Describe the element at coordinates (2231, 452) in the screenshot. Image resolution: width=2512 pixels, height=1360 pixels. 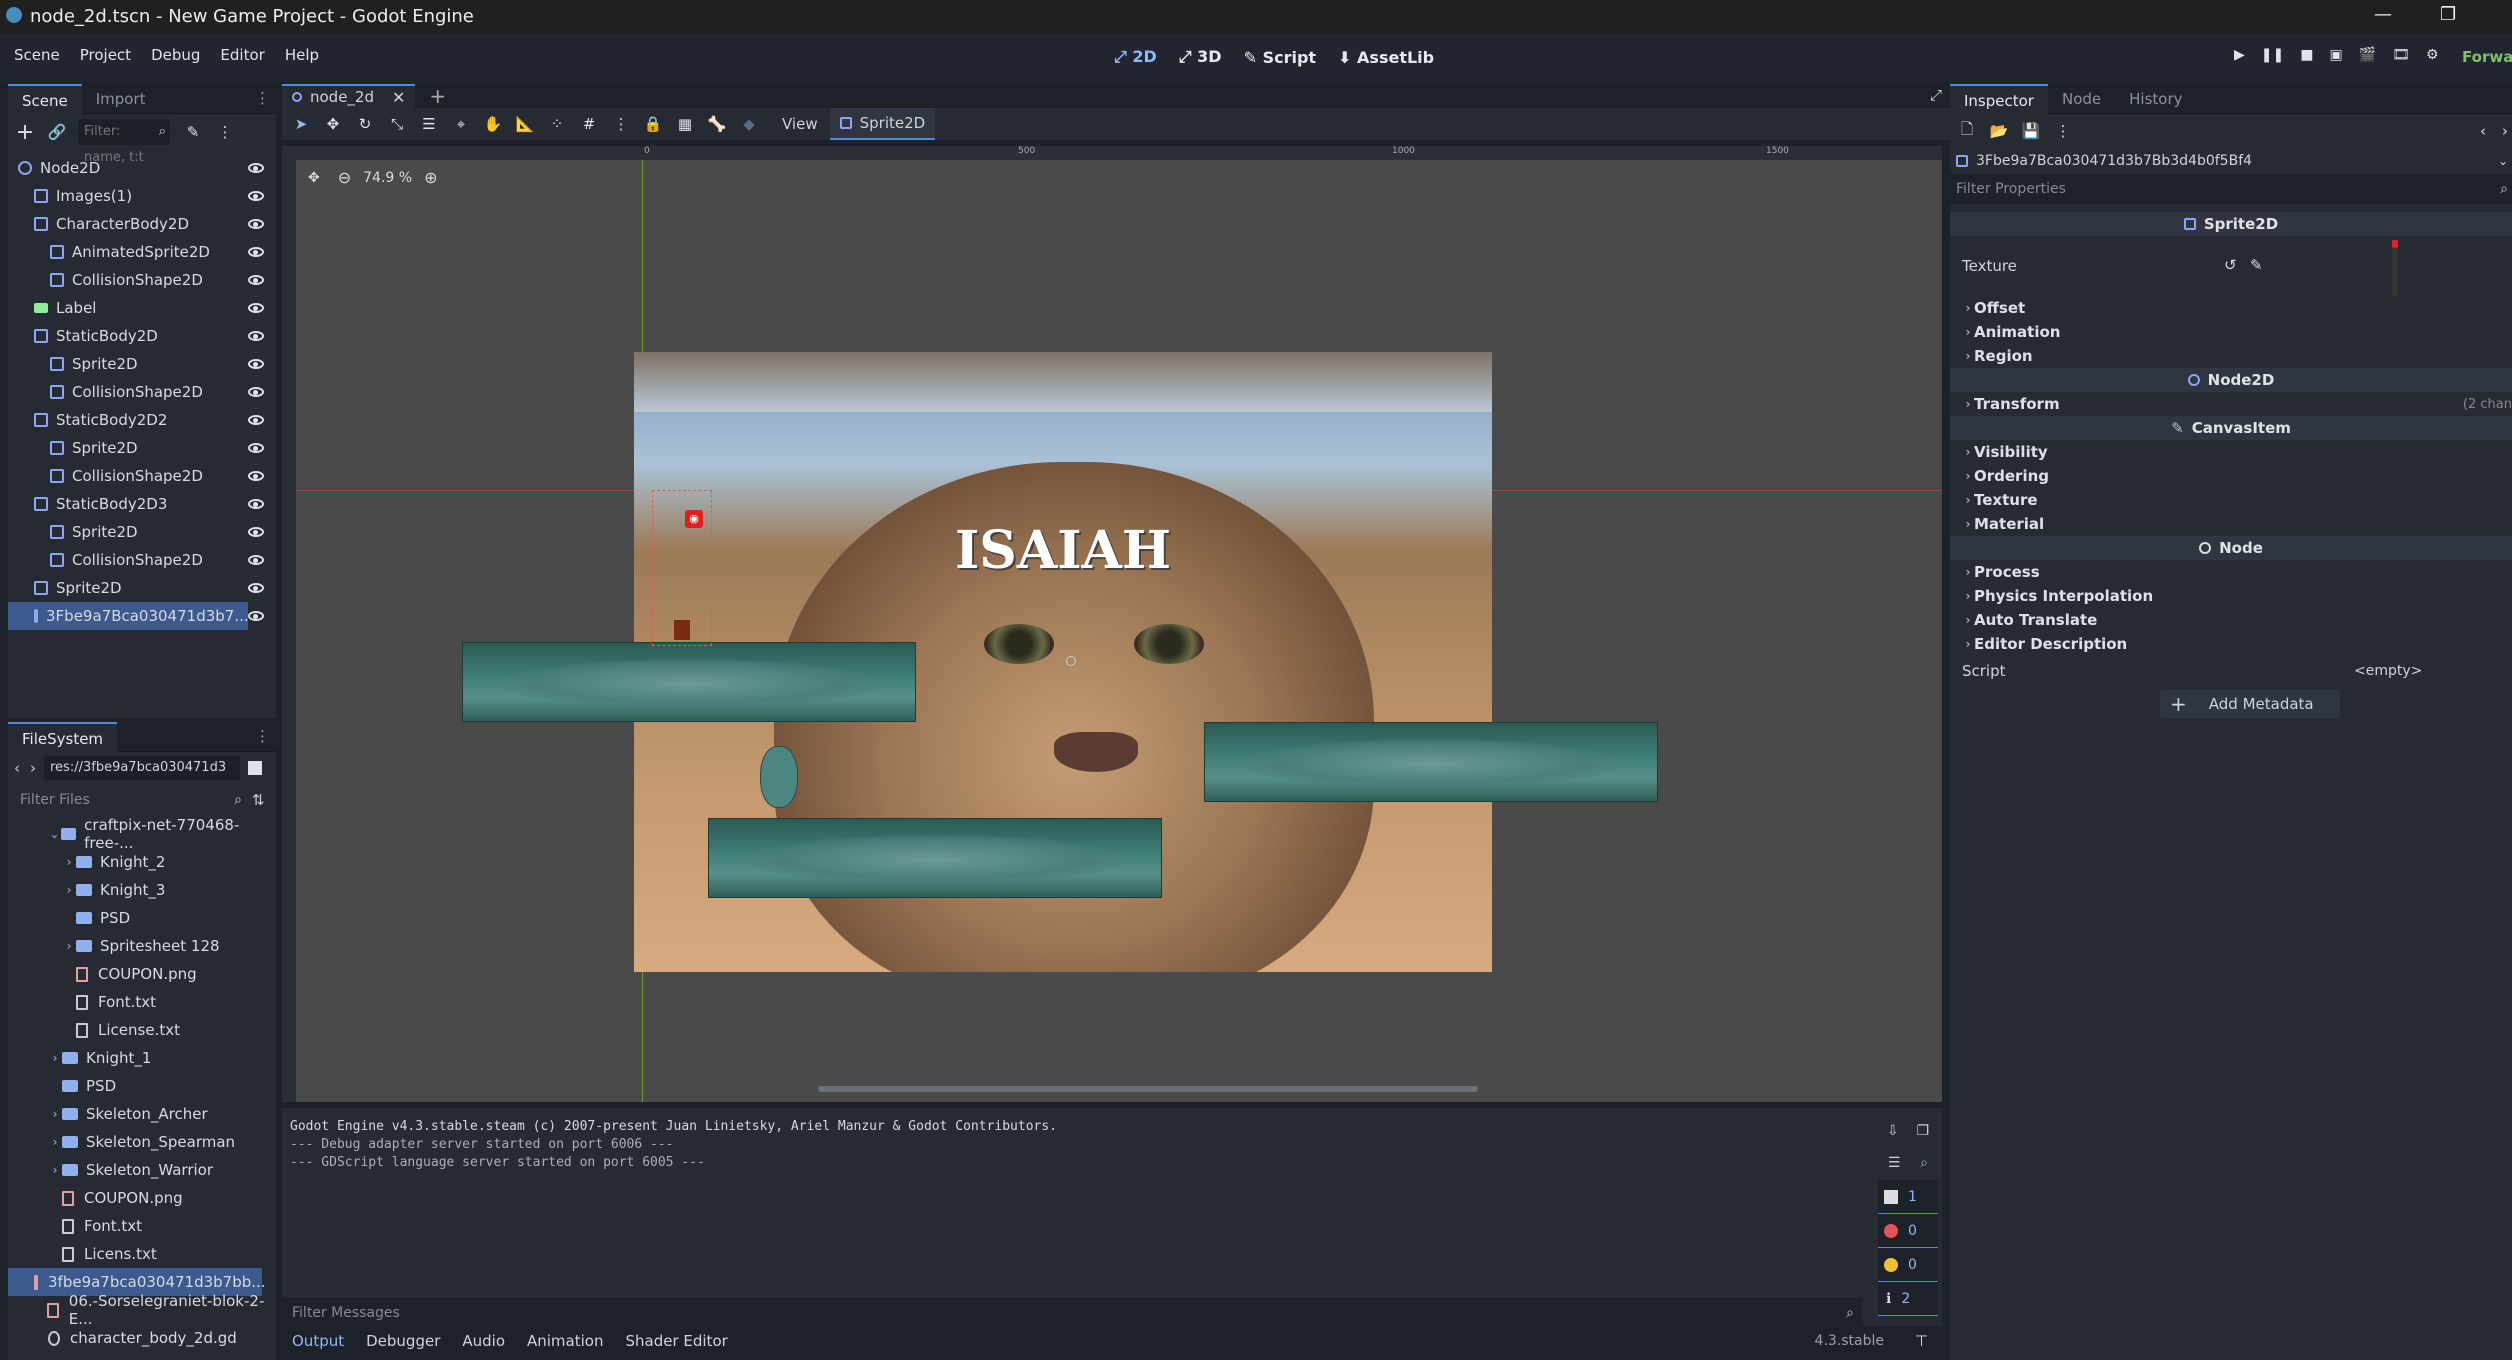
I see `prop-visibility: › Visibility` at that location.